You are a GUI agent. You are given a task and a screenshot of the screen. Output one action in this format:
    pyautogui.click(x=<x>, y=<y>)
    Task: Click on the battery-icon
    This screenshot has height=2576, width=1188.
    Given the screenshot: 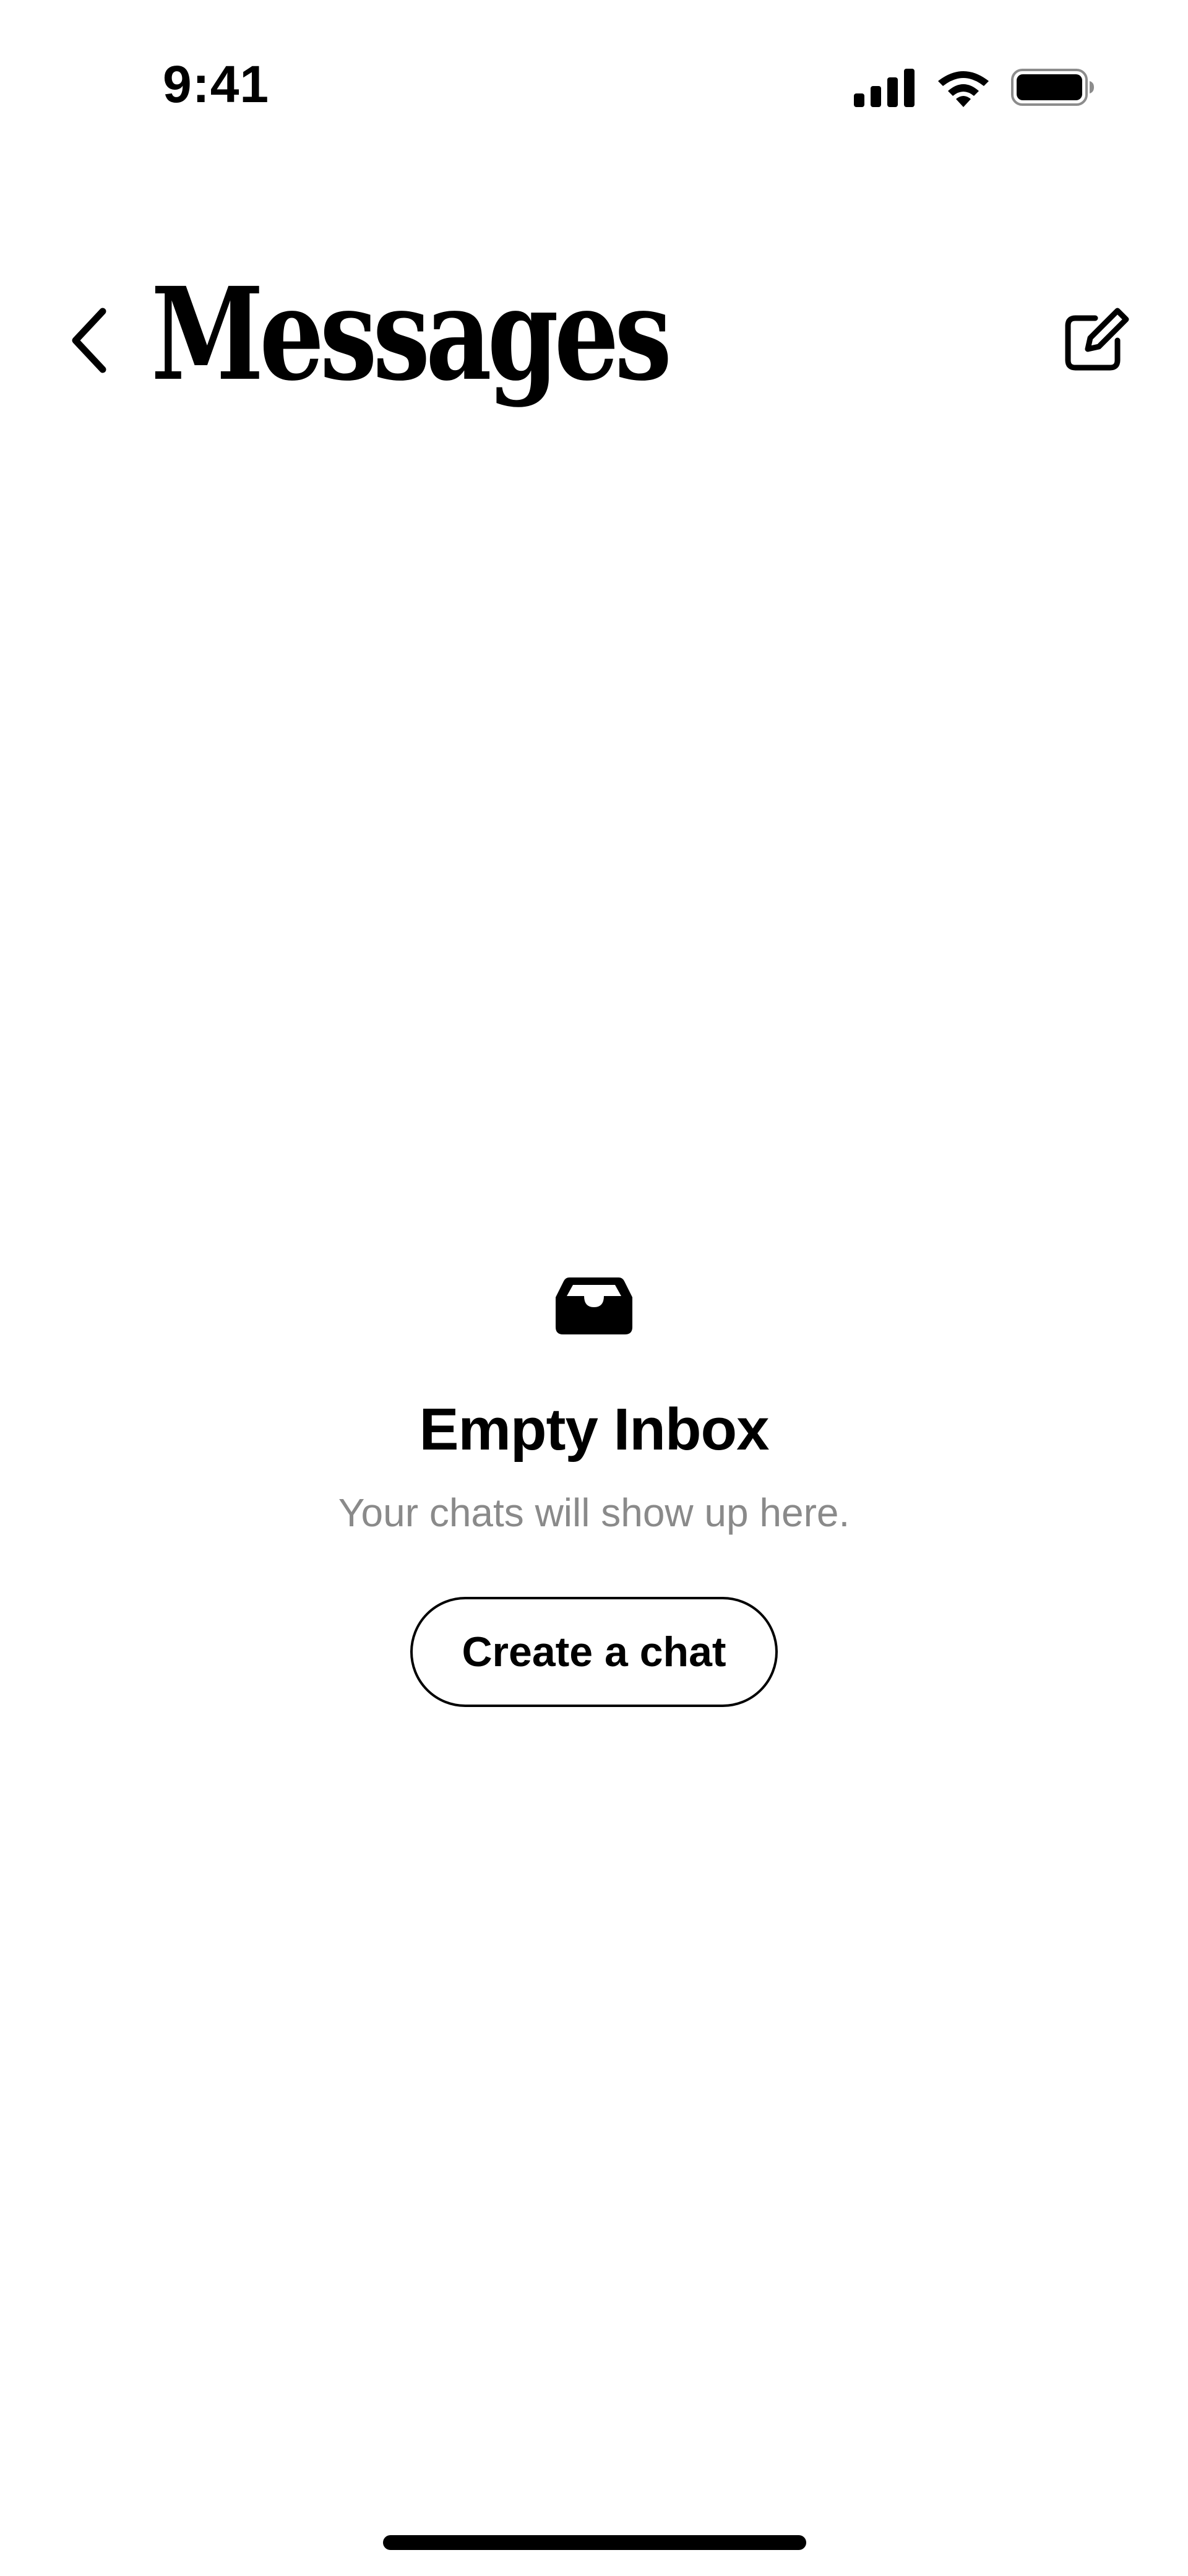 What is the action you would take?
    pyautogui.click(x=1052, y=87)
    